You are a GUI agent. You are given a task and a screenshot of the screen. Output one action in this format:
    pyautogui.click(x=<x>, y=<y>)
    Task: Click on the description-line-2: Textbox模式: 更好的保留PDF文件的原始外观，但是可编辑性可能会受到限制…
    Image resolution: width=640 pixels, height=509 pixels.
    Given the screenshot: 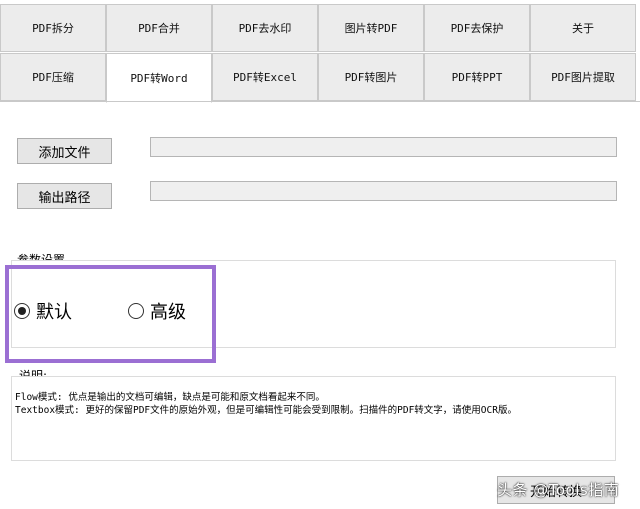 What is the action you would take?
    pyautogui.click(x=266, y=410)
    